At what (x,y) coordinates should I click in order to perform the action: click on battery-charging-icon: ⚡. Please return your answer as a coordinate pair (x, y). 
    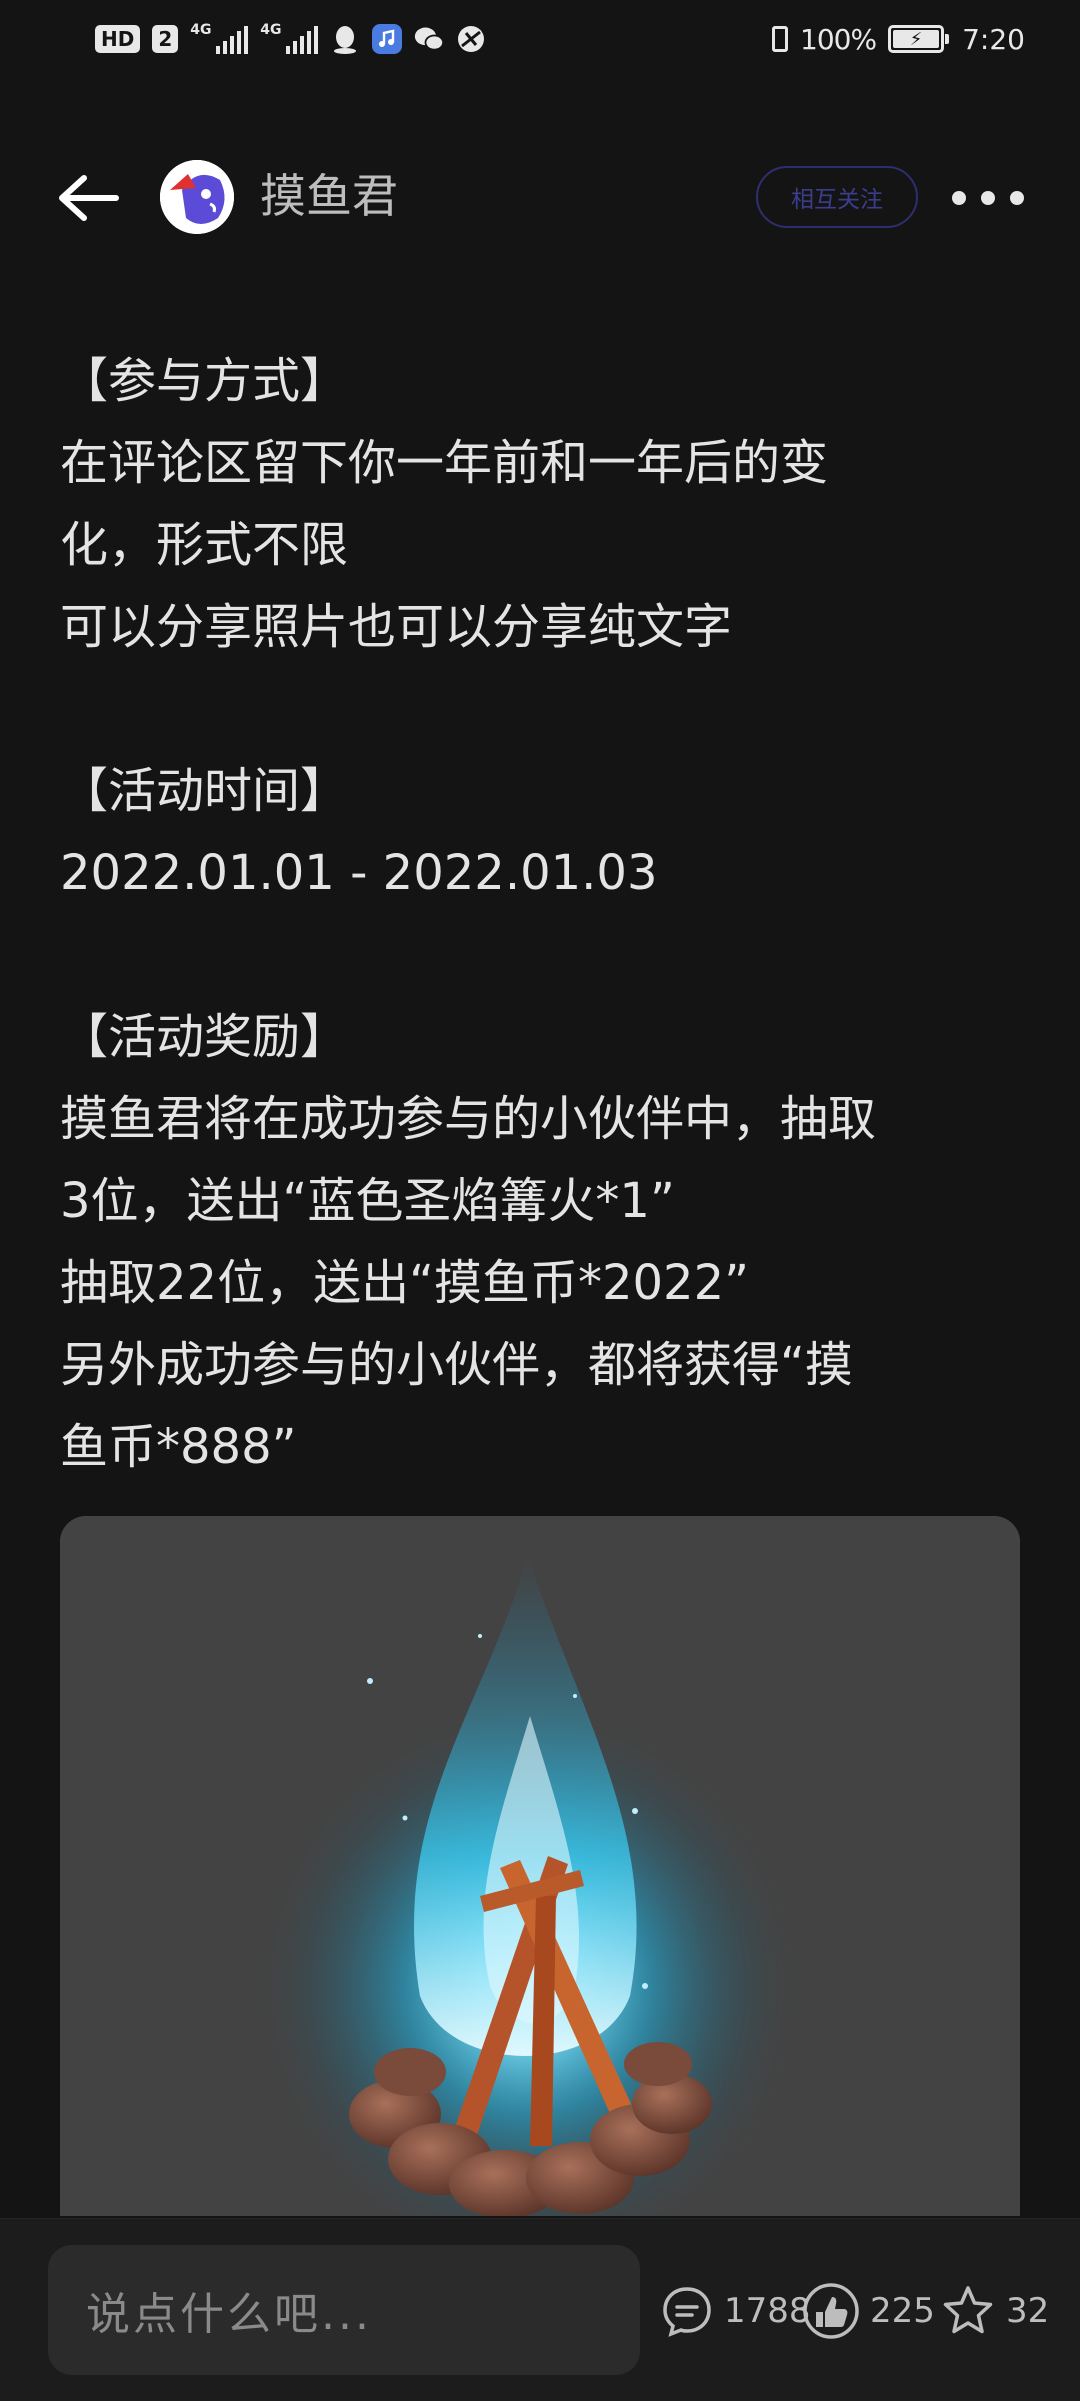
    Looking at the image, I should click on (919, 39).